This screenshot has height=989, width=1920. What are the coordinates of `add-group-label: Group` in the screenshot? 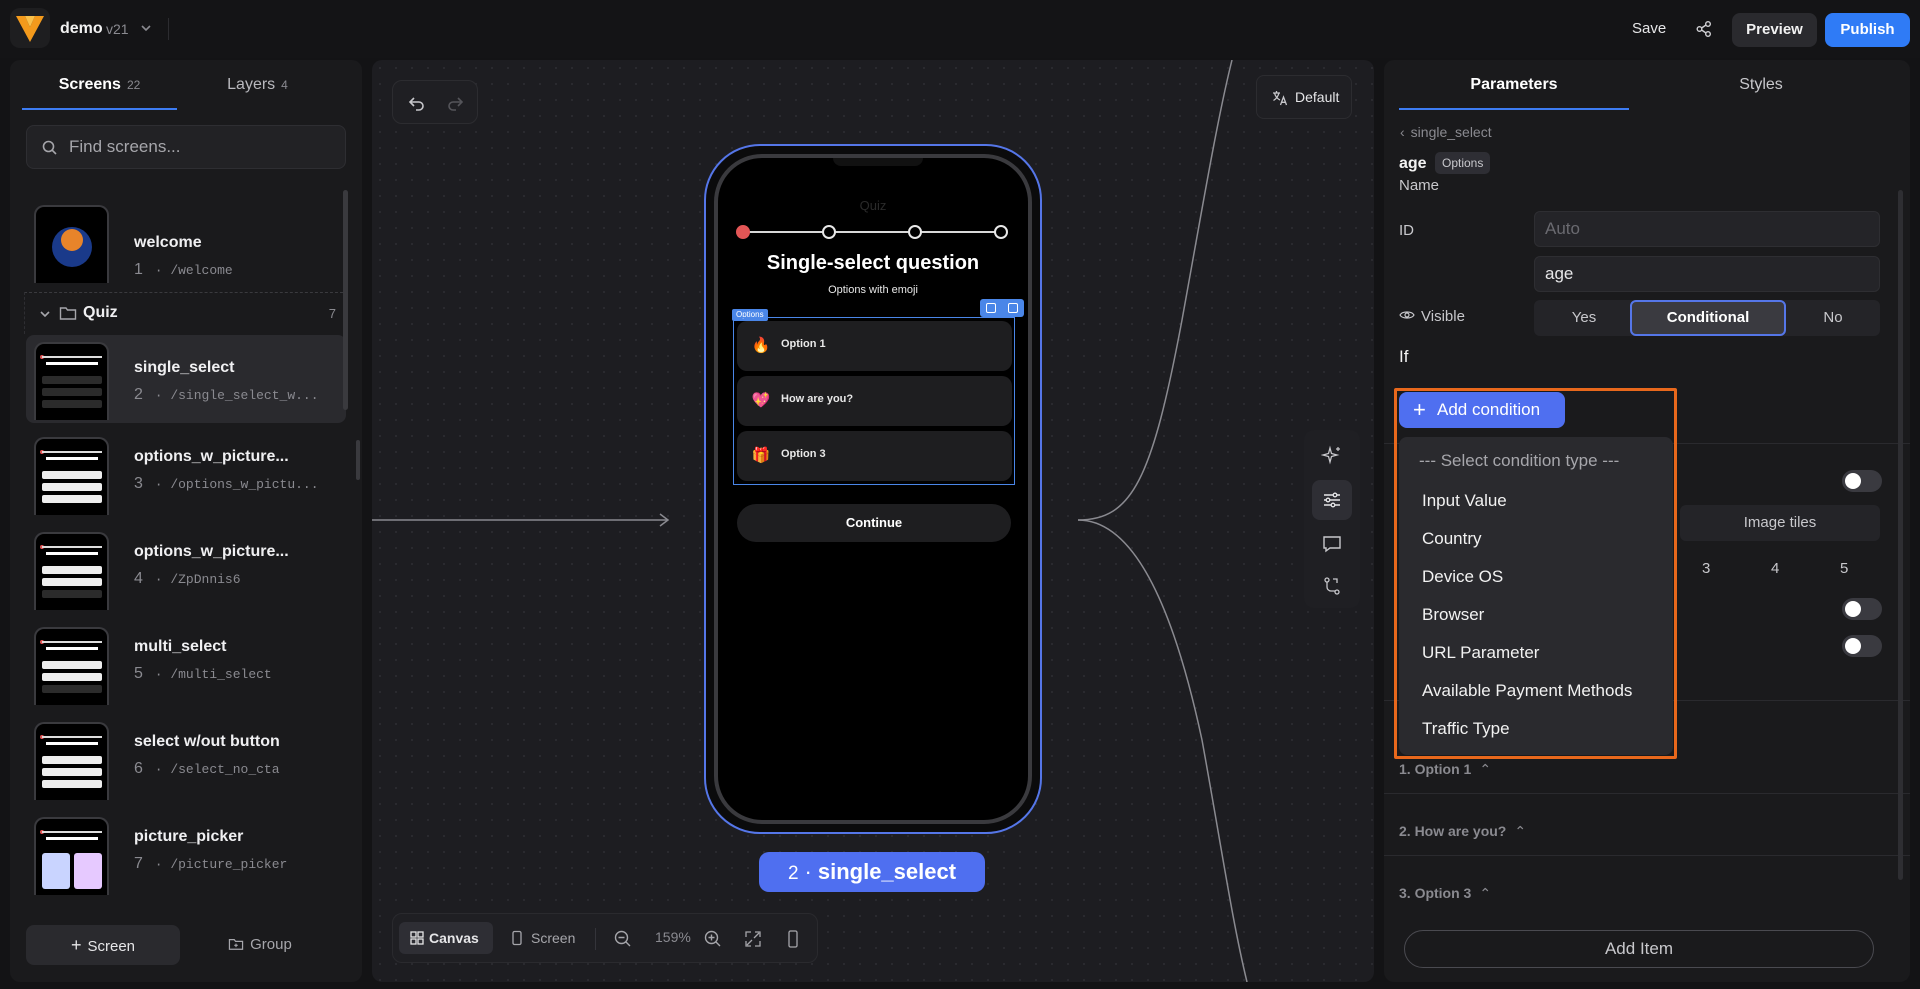 It's located at (271, 944).